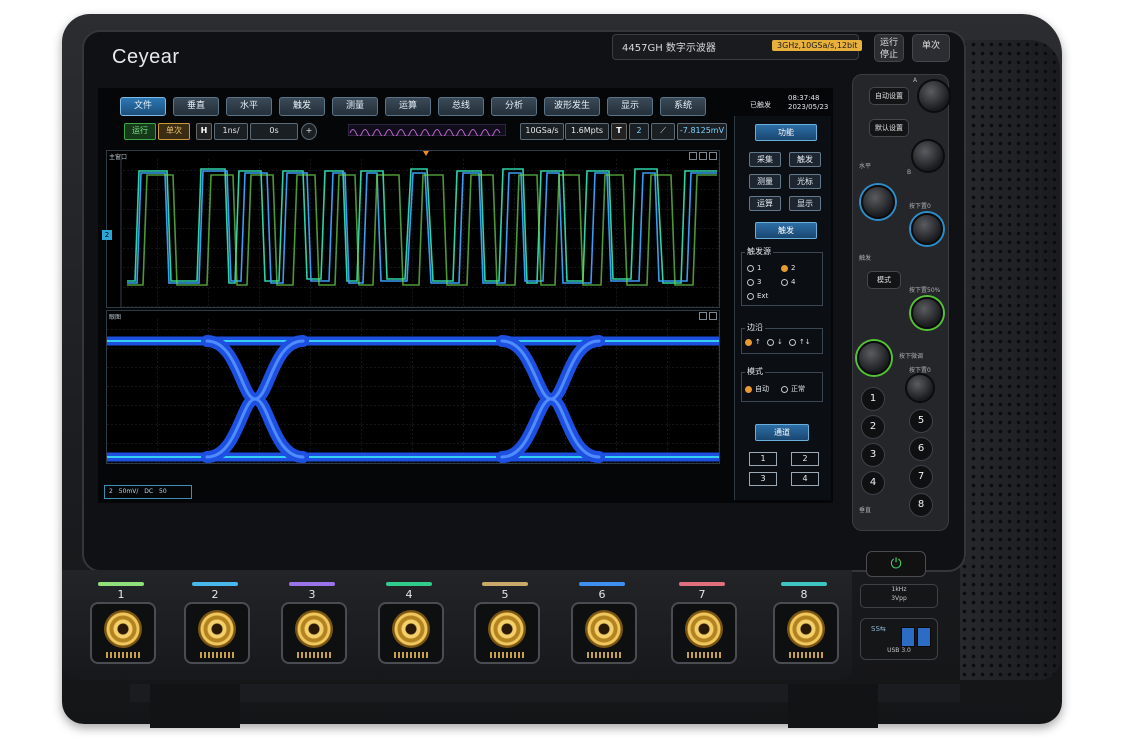 Image resolution: width=1135 pixels, height=756 pixels. What do you see at coordinates (754, 282) in the screenshot?
I see `source-3-radio: 3` at bounding box center [754, 282].